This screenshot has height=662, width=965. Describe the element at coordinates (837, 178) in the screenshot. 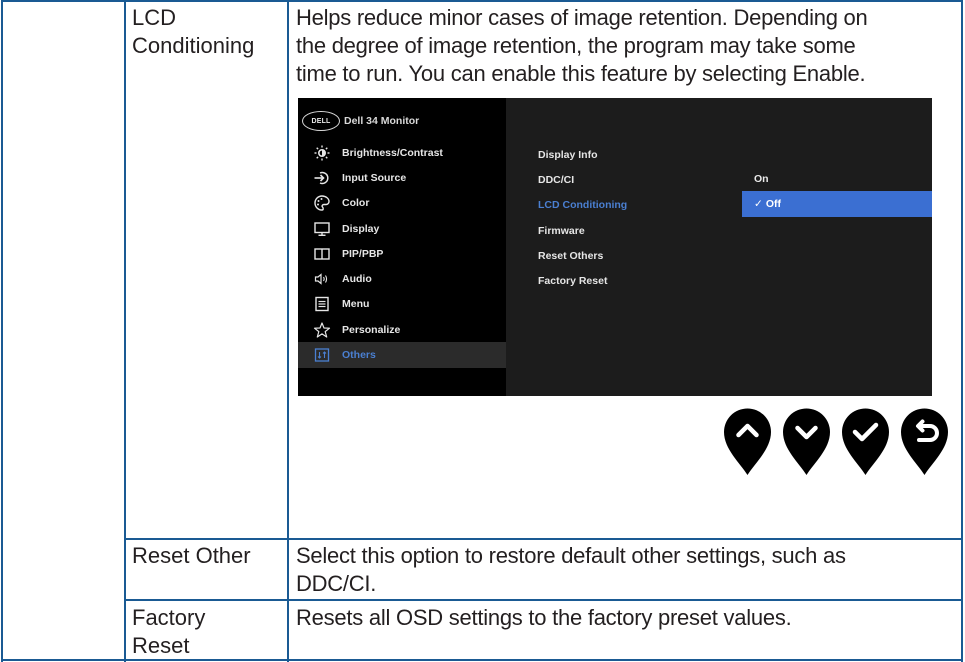

I see `option-on: On` at that location.